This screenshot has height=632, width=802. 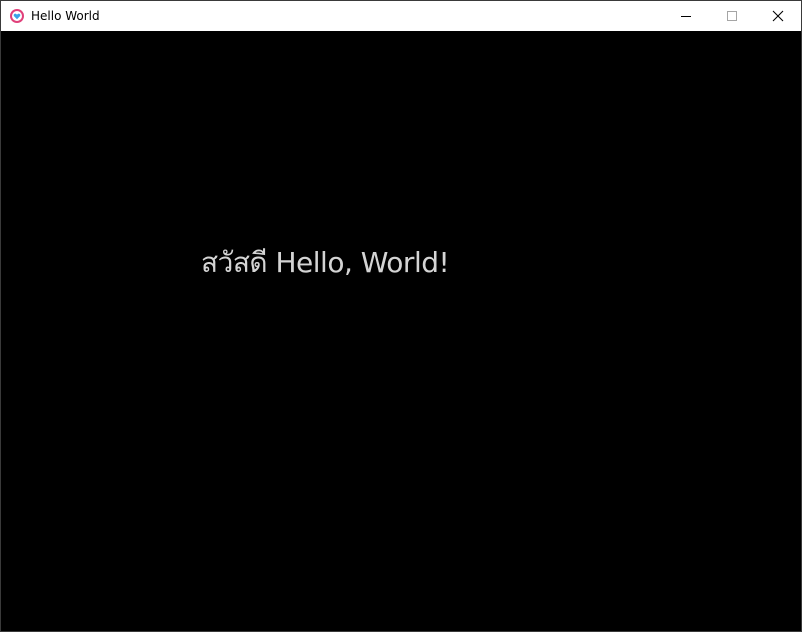 I want to click on maximize-icon, so click(x=732, y=16).